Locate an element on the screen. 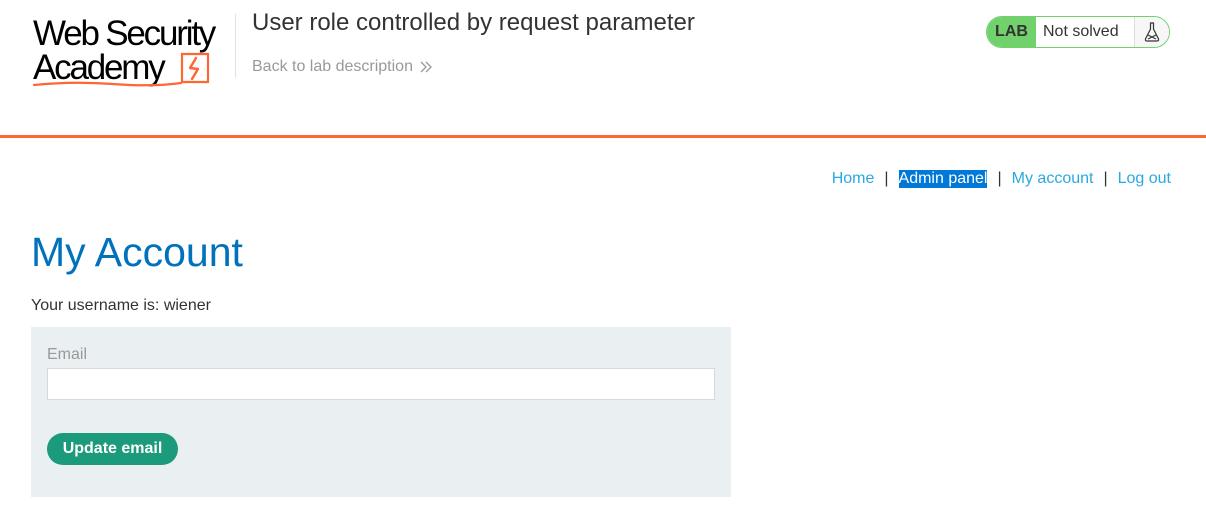 The image size is (1206, 517). page-title: My Account is located at coordinates (137, 252).